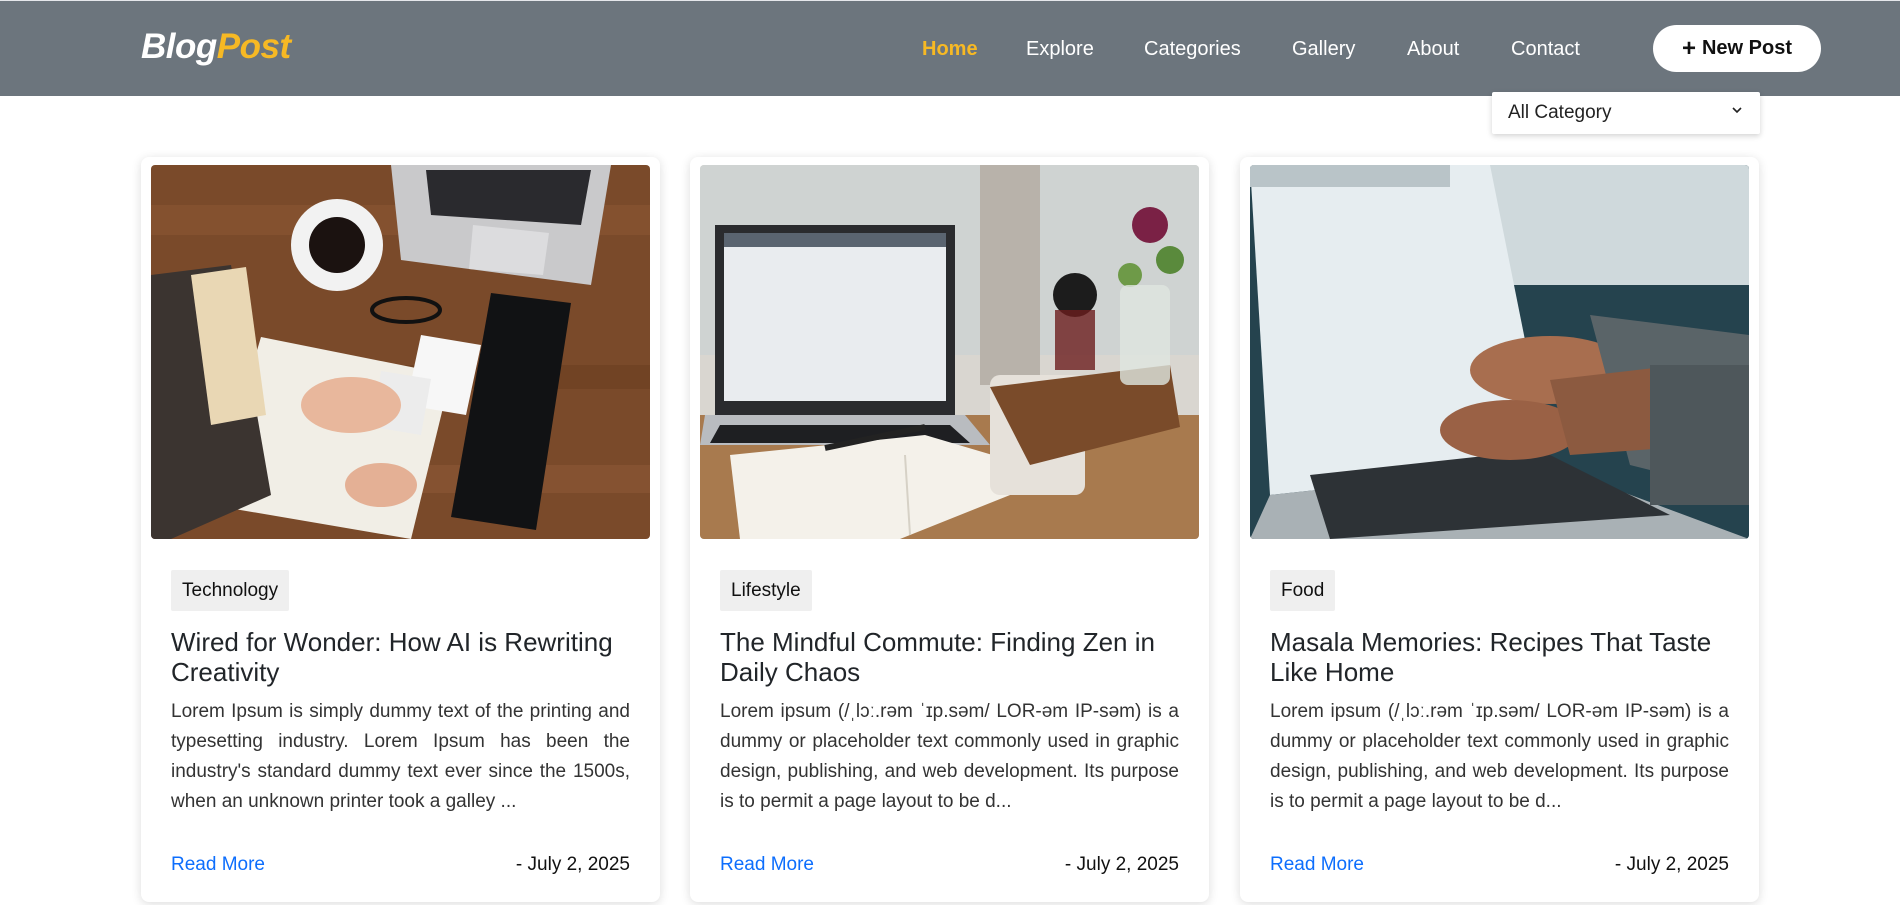 This screenshot has height=905, width=1900. Describe the element at coordinates (1323, 49) in the screenshot. I see `nav-gallery: Gallery` at that location.